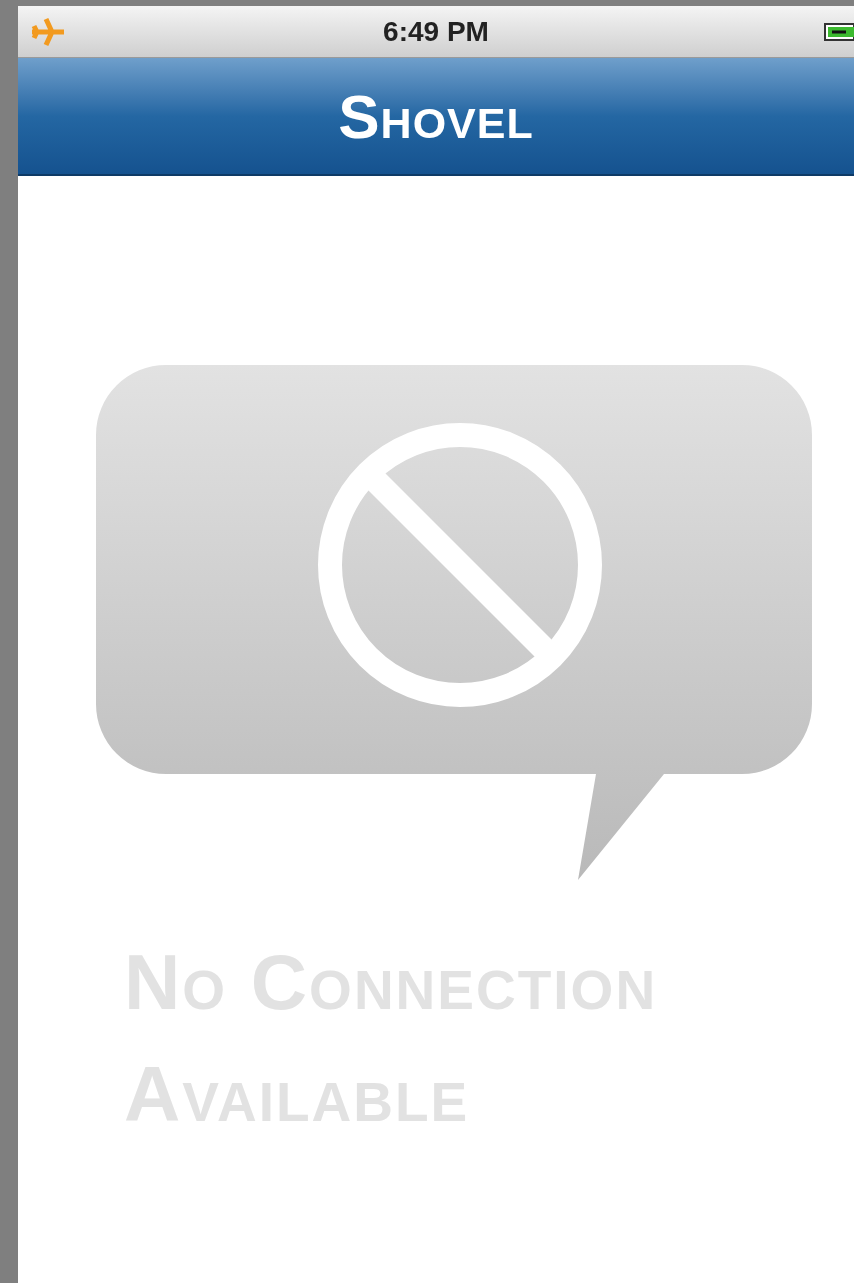  Describe the element at coordinates (436, 31) in the screenshot. I see `status-time: 6:49 PM` at that location.